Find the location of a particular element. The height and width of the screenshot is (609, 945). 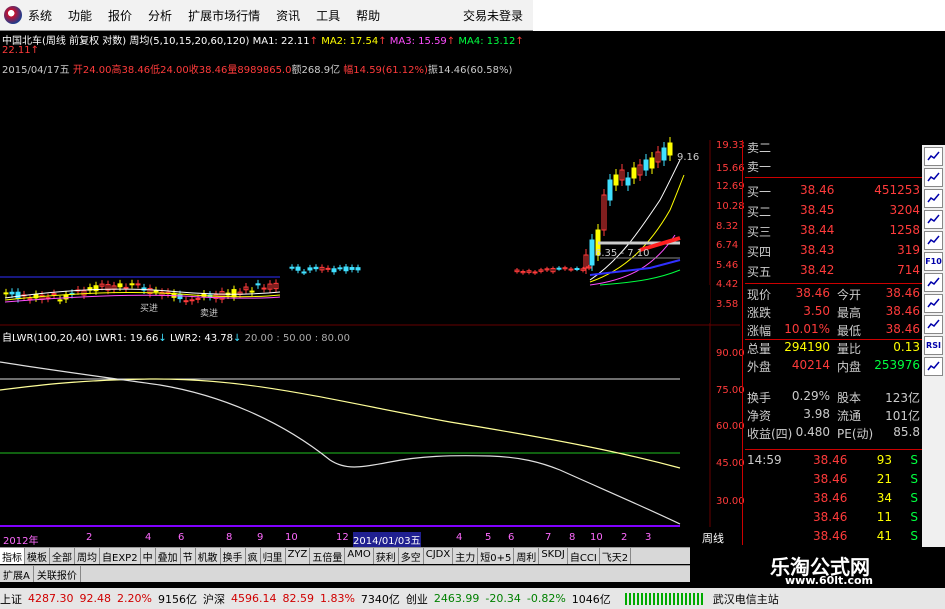

stat-label: 总量 is located at coordinates (759, 349).